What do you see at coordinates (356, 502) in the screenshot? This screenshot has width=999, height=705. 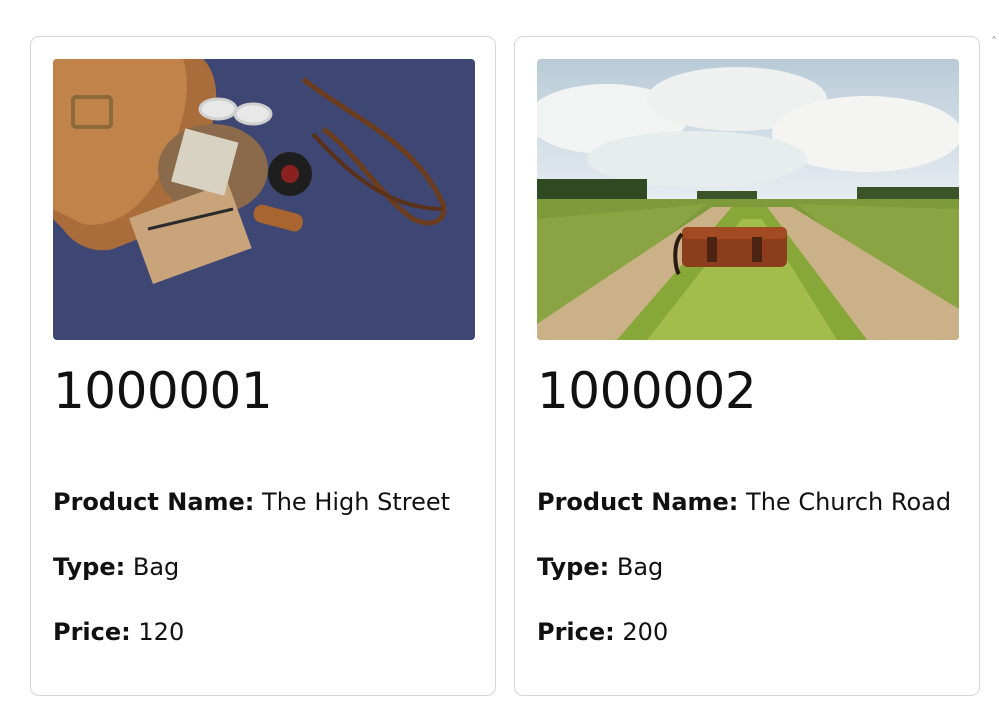 I see `product-name-value: The High Street` at bounding box center [356, 502].